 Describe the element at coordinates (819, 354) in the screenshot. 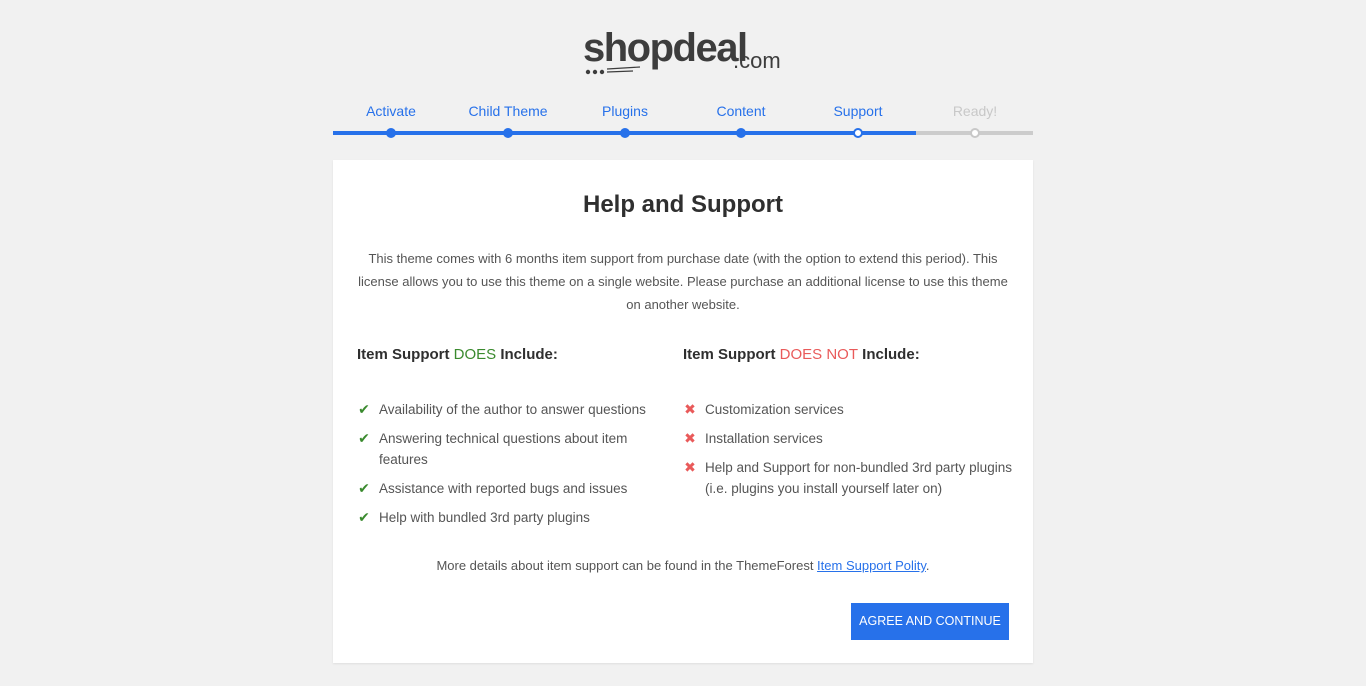

I see `excludes-heading-highlight: DOES NOT` at that location.